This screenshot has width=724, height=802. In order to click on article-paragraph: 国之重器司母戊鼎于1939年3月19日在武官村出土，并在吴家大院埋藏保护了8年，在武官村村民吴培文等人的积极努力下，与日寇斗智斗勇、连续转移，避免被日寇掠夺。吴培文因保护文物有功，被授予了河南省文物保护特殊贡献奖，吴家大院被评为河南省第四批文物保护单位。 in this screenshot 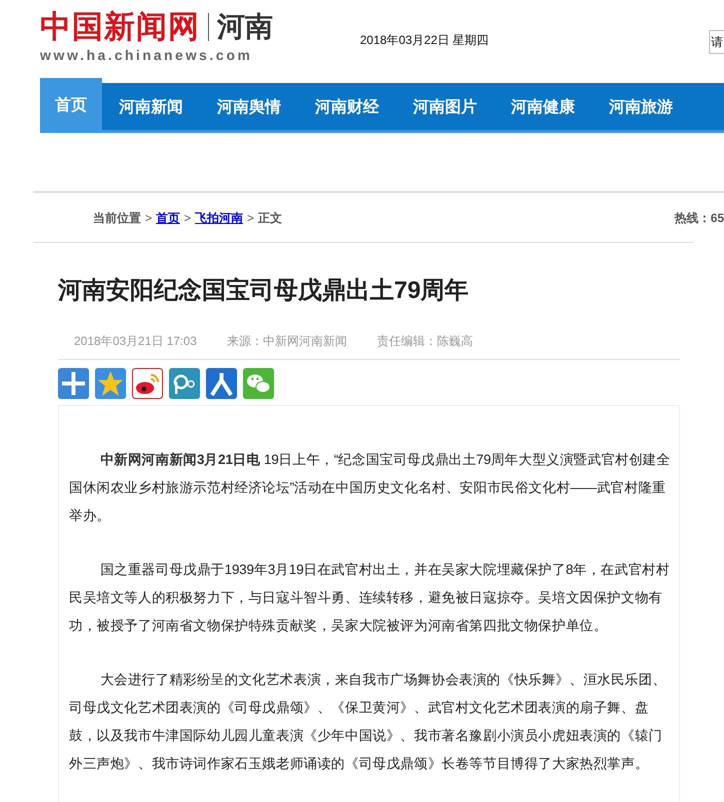, I will do `click(370, 597)`.